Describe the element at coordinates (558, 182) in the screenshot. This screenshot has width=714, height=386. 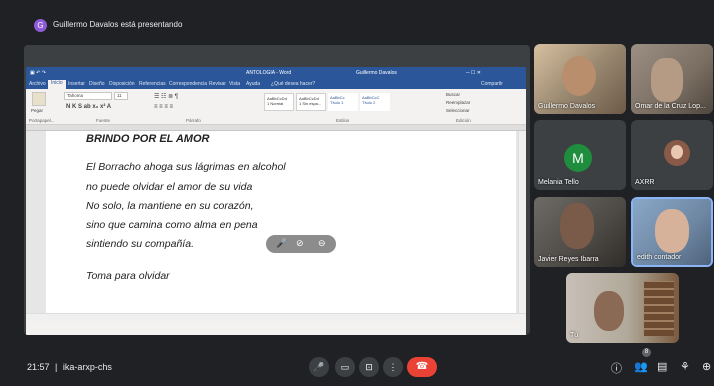
I see `participant-name: Melania Tello` at that location.